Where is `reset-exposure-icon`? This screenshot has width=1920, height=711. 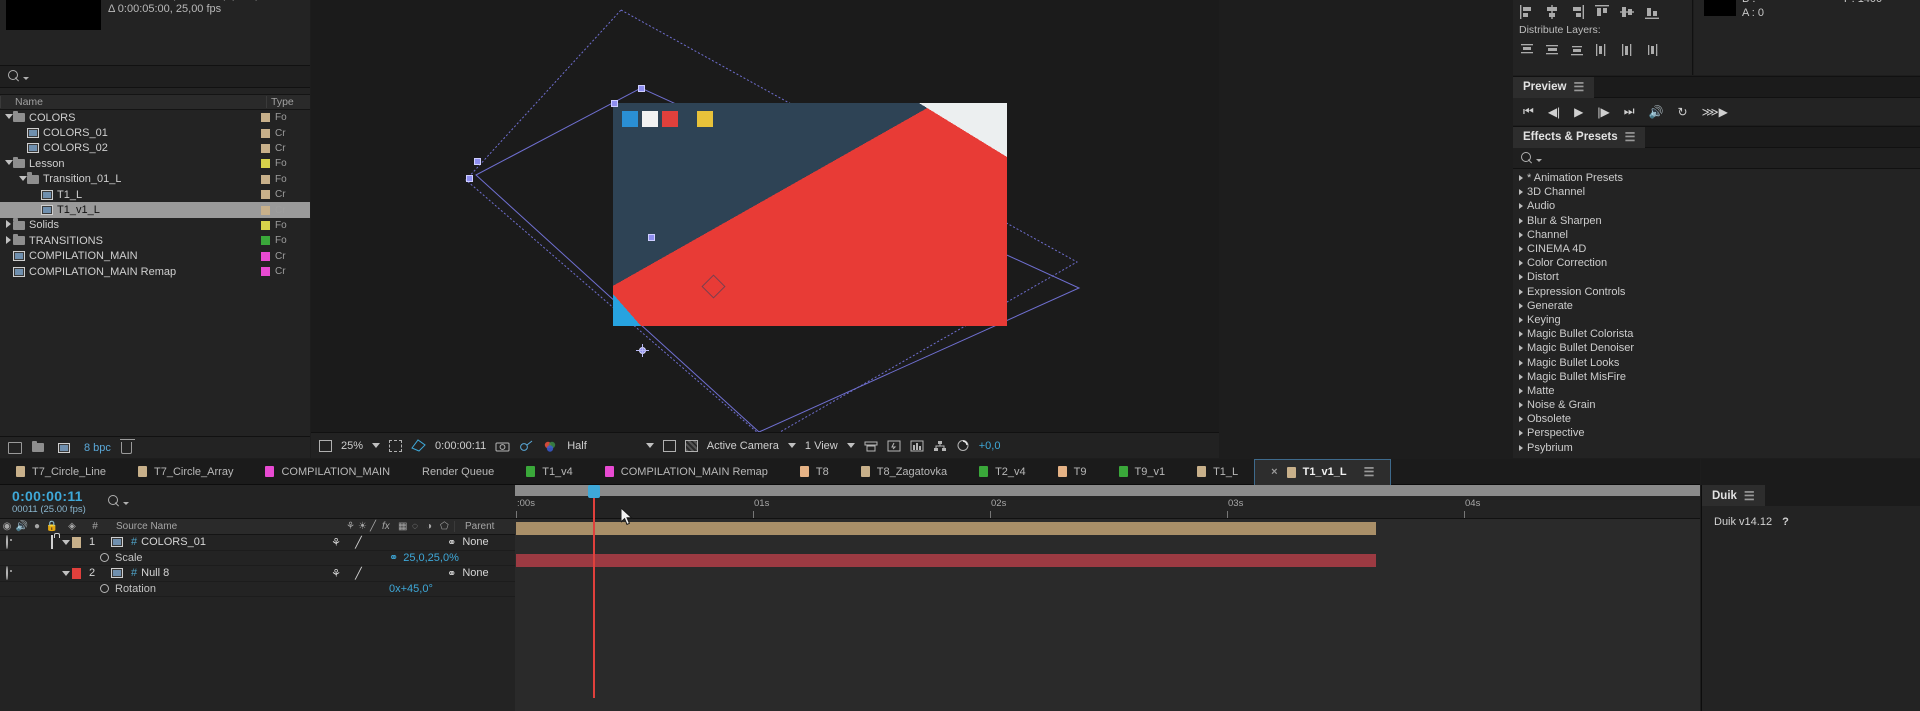
reset-exposure-icon is located at coordinates (963, 445).